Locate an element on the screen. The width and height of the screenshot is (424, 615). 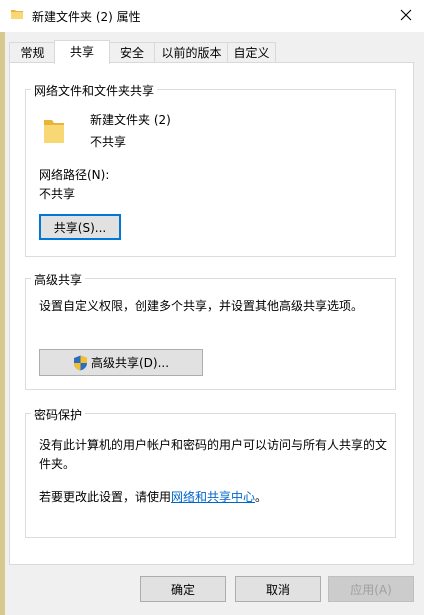
password-description-line2: 件夹。 is located at coordinates (57, 464).